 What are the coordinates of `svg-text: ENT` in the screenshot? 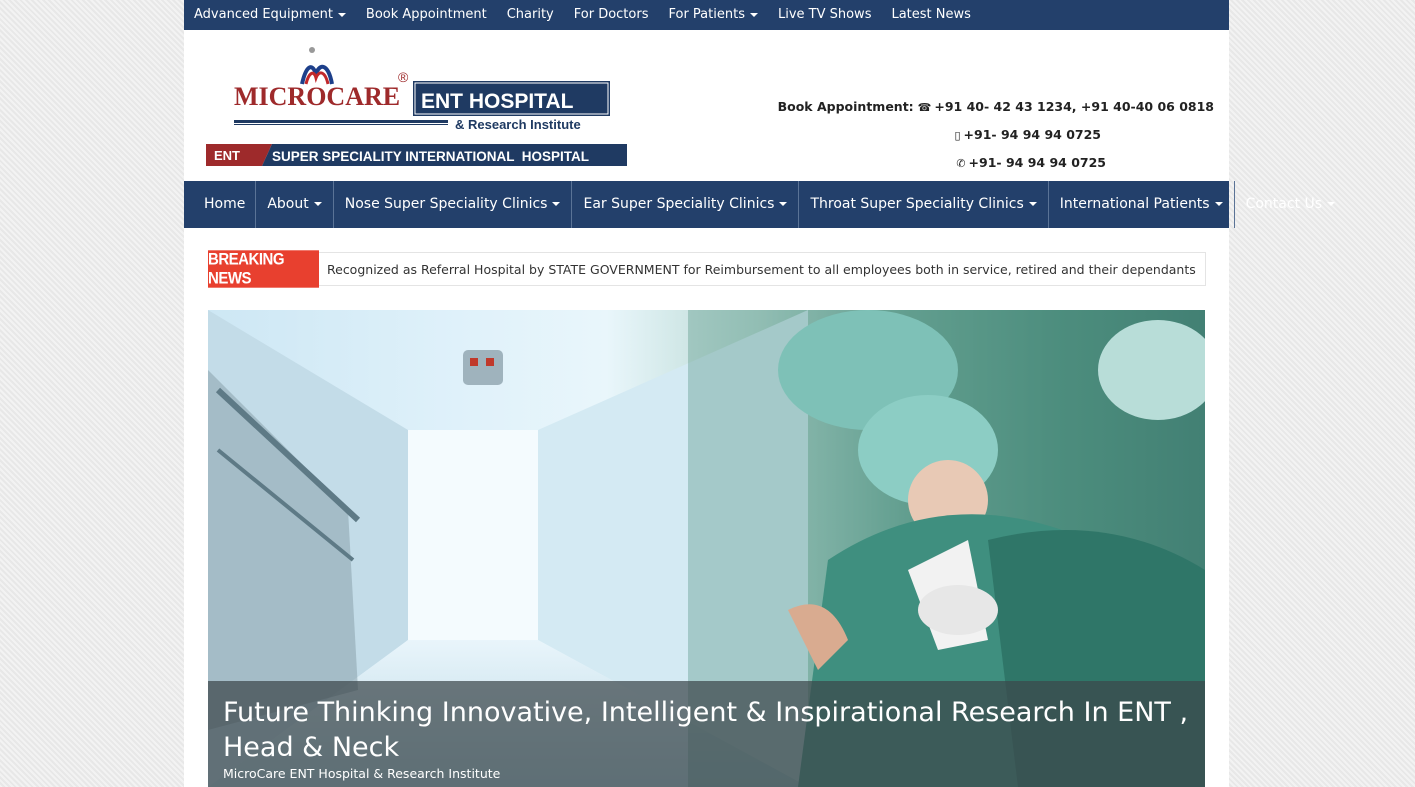 It's located at (227, 155).